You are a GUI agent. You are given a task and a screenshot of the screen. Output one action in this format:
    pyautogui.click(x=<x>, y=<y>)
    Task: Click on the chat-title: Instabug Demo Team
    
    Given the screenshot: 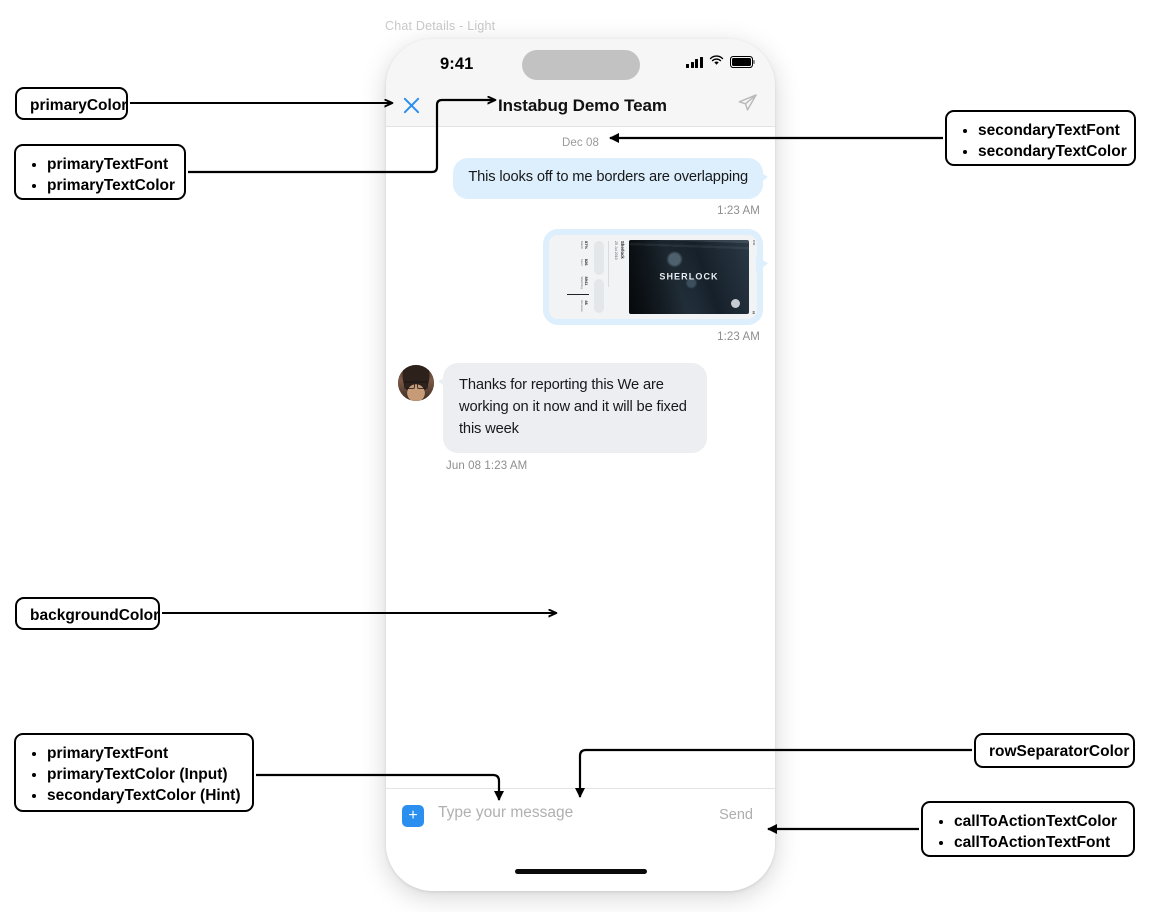 What is the action you would take?
    pyautogui.click(x=582, y=105)
    